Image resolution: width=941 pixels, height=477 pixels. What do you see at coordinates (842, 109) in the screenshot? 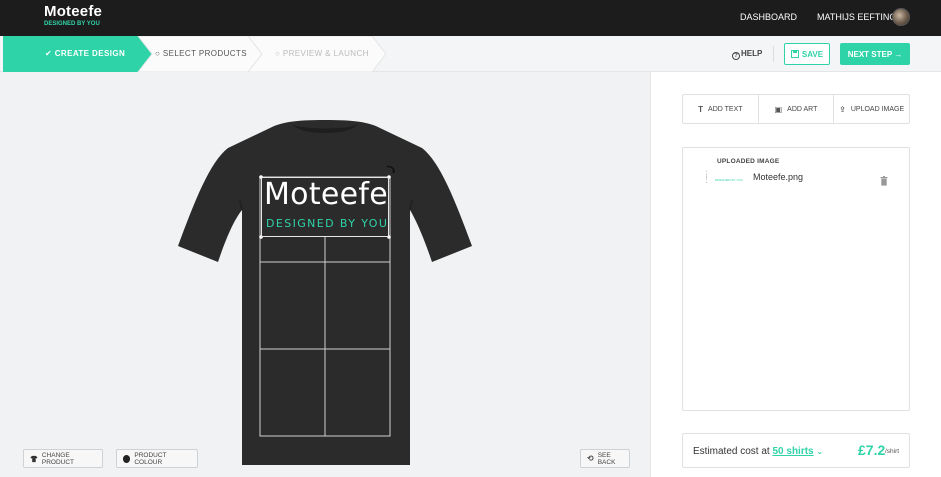
I see `upload-icon: ⇪` at bounding box center [842, 109].